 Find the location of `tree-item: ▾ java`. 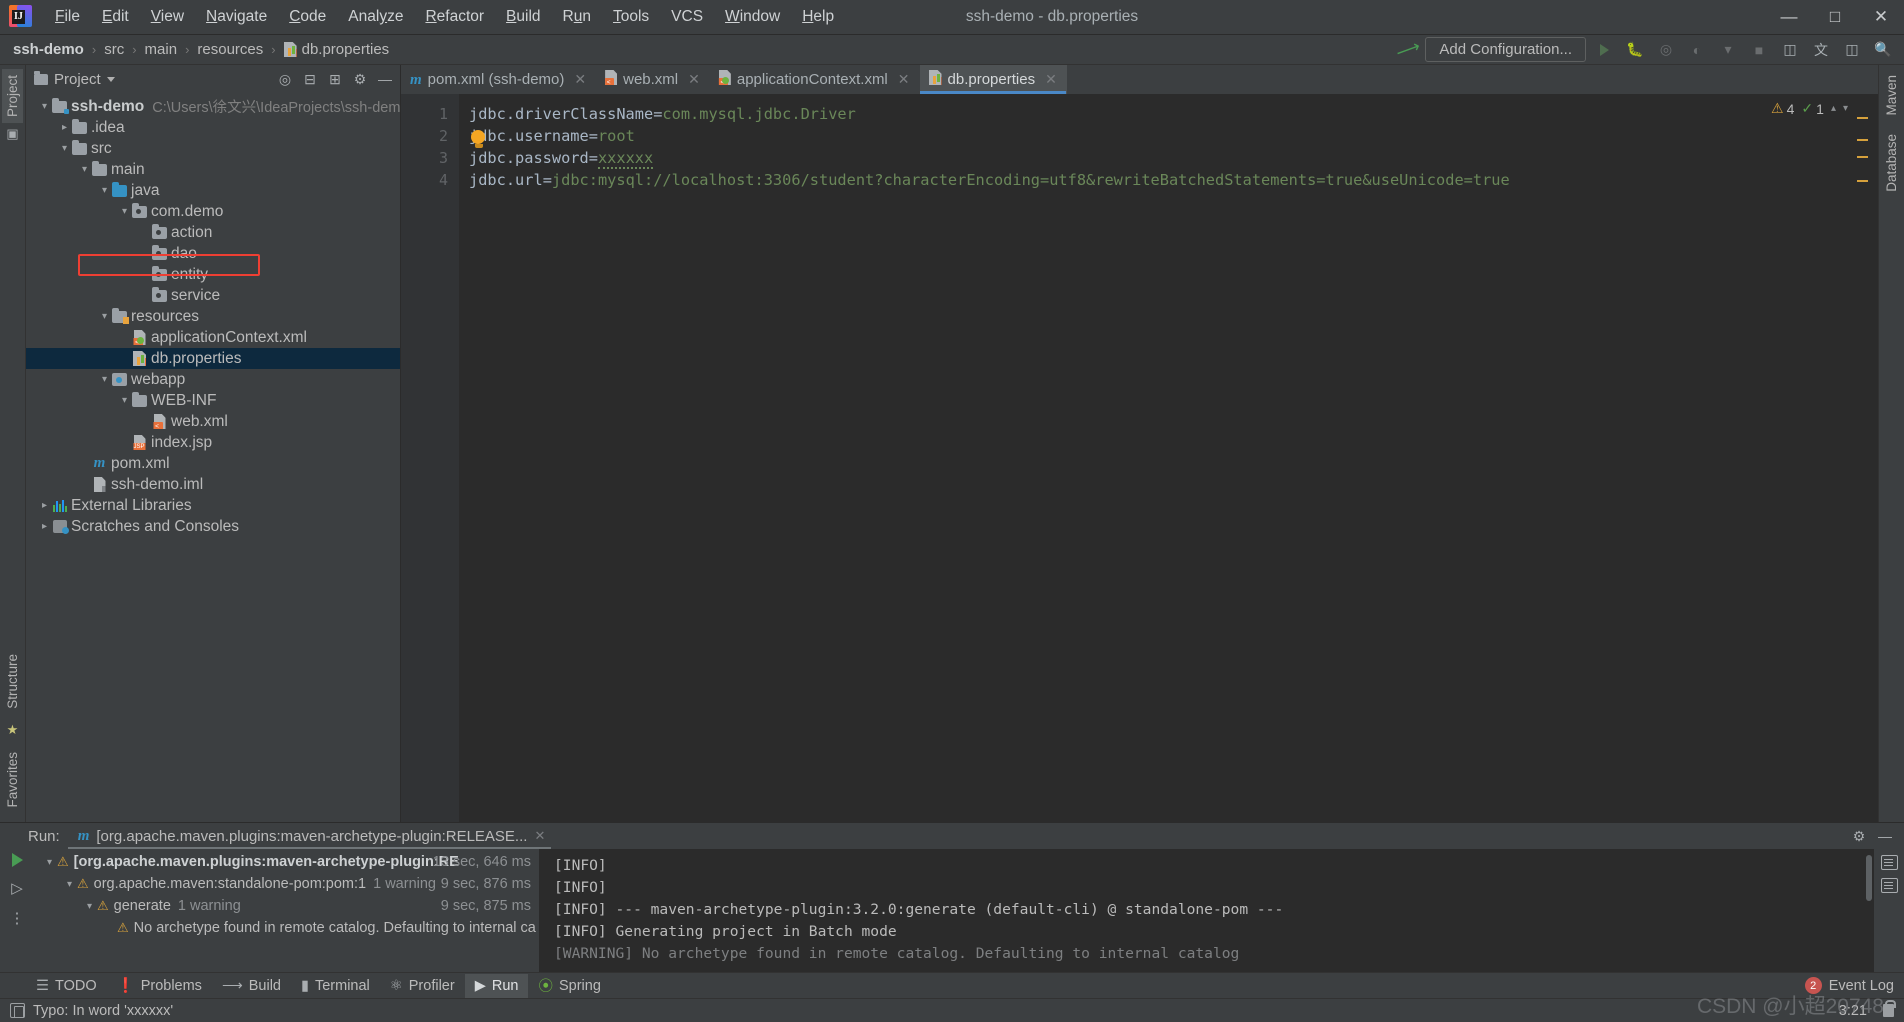

tree-item: ▾ java is located at coordinates (213, 190).